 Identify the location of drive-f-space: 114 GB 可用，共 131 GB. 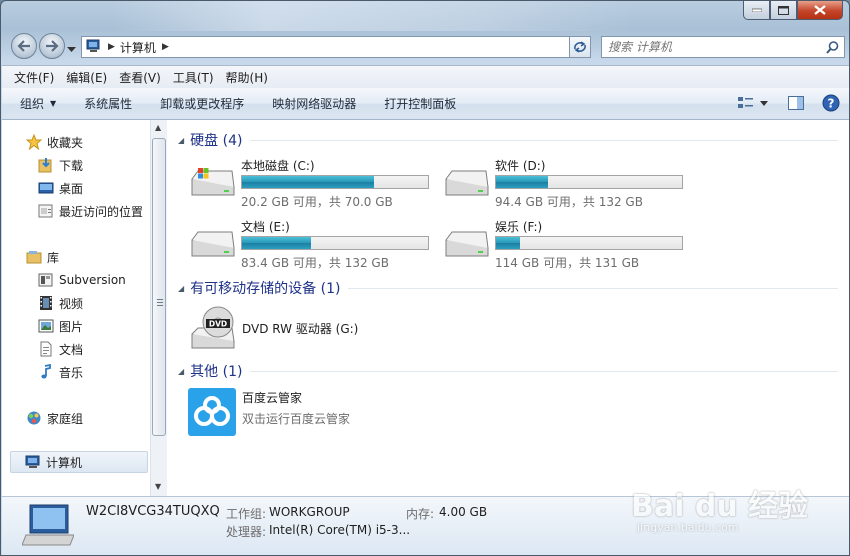
(567, 263).